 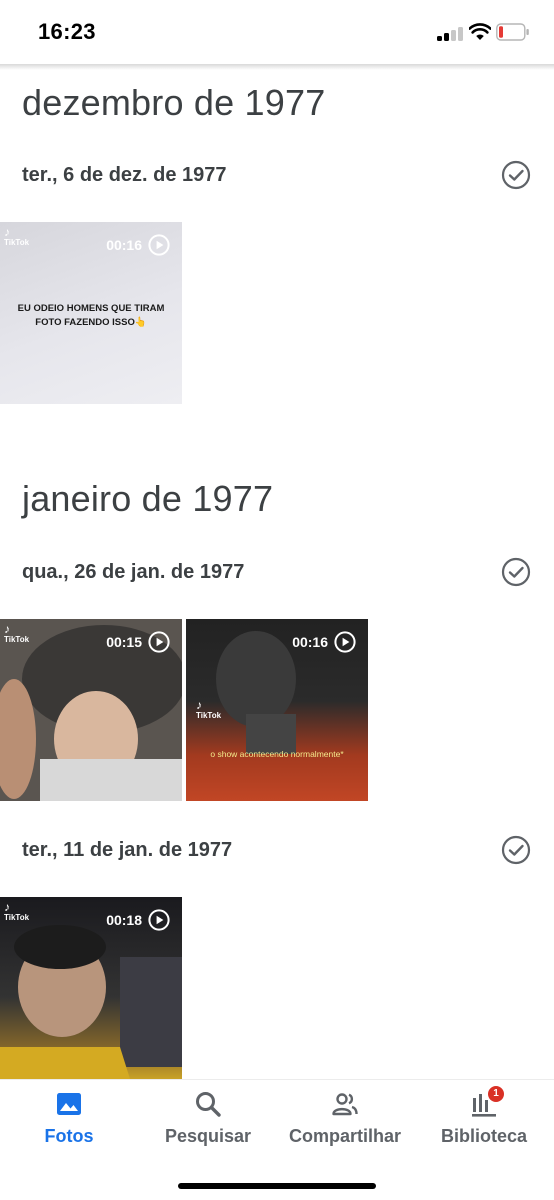 I want to click on home-indicator, so click(x=277, y=1186).